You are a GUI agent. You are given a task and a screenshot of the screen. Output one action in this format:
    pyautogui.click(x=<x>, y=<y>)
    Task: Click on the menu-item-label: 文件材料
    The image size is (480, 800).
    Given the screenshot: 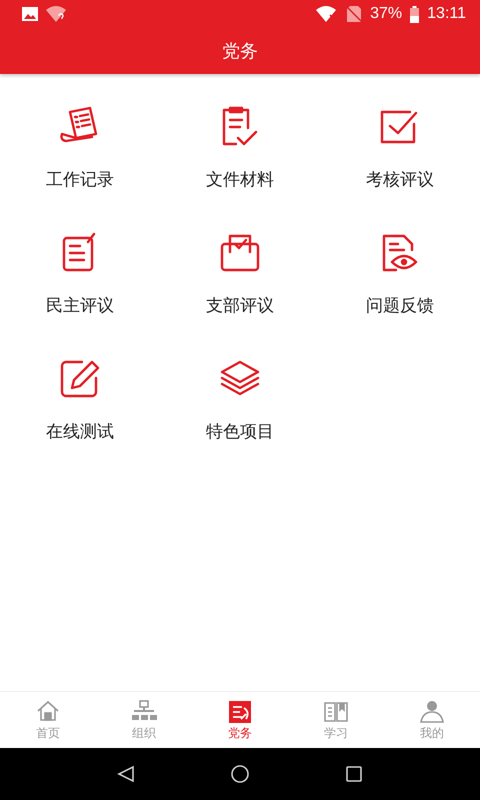 What is the action you would take?
    pyautogui.click(x=240, y=179)
    